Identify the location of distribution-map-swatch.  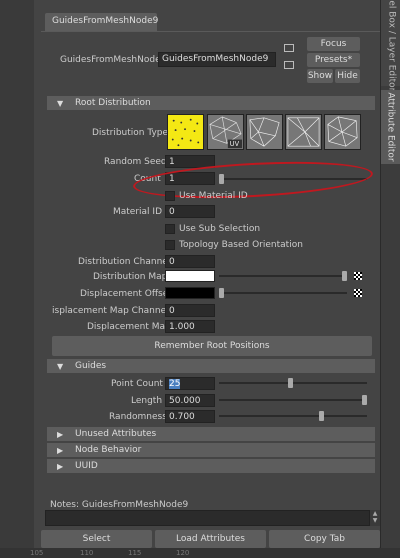
(190, 276).